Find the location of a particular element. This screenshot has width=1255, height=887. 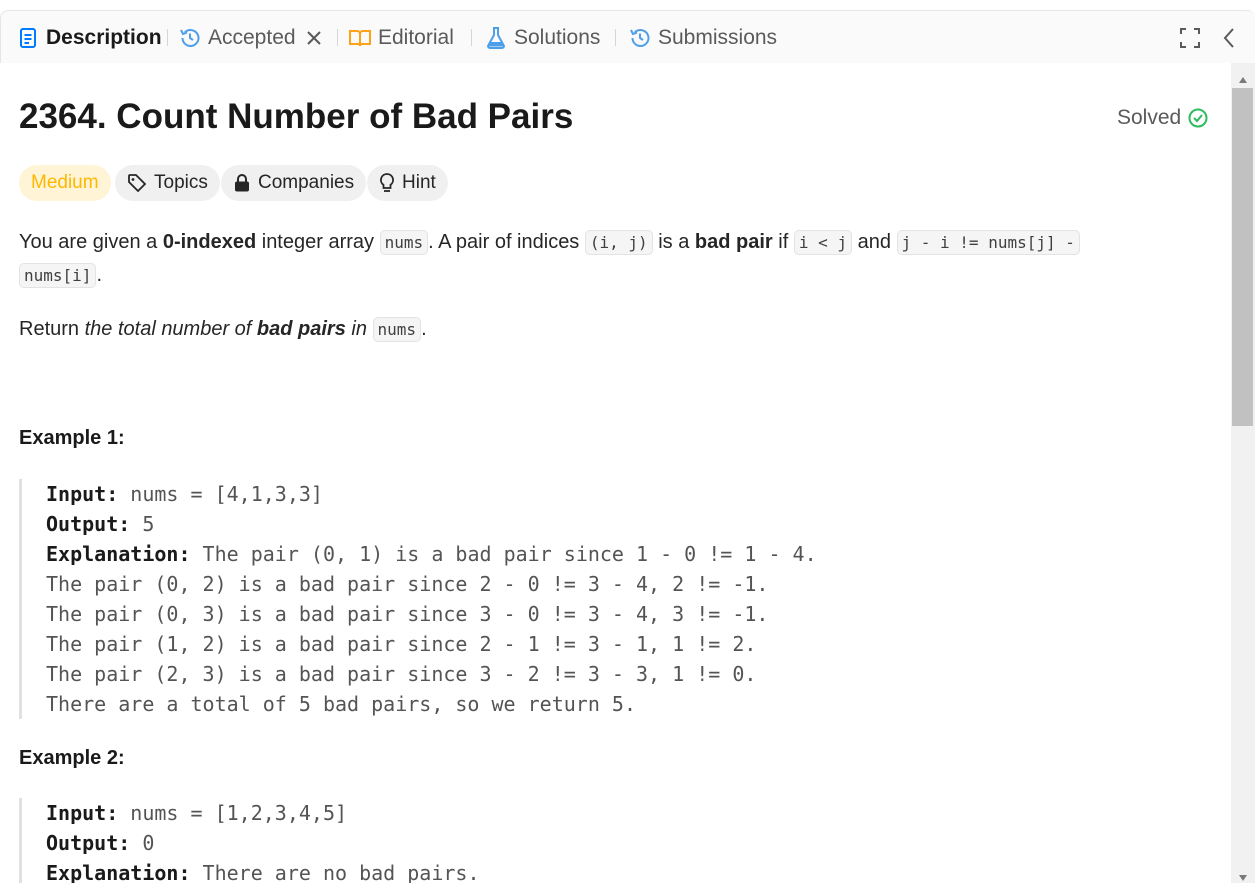

solved-status: Solved is located at coordinates (1162, 118).